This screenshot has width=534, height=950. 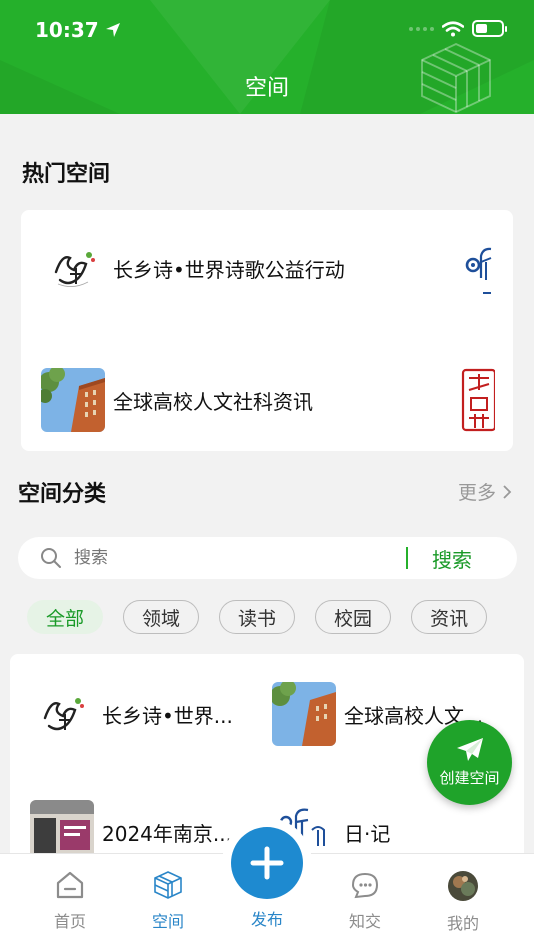 What do you see at coordinates (66, 174) in the screenshot?
I see `hot-spaces-title: 热门空间` at bounding box center [66, 174].